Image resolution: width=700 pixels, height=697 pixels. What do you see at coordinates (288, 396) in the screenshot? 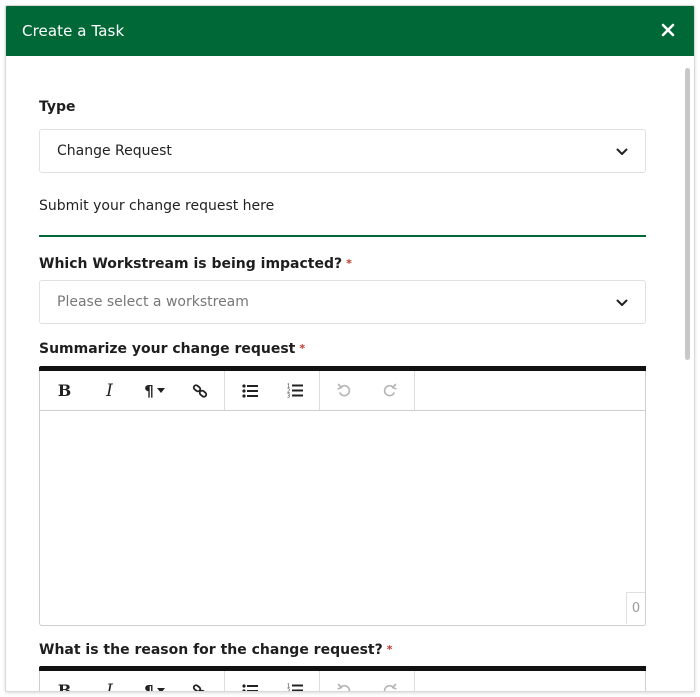
I see `svg-text: 3` at bounding box center [288, 396].